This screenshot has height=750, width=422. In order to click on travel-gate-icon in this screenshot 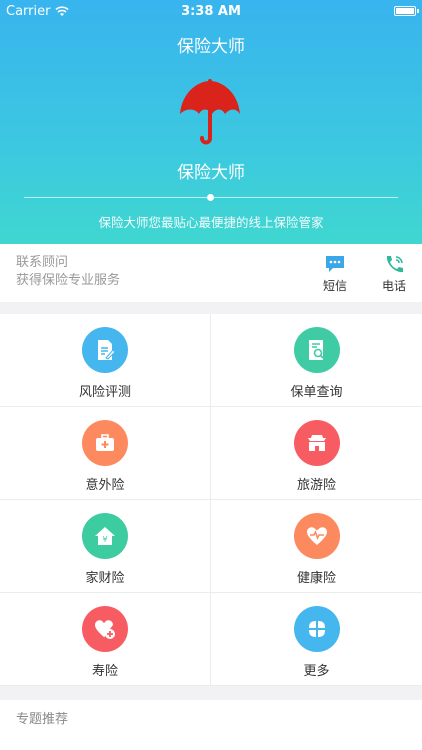, I will do `click(316, 443)`.